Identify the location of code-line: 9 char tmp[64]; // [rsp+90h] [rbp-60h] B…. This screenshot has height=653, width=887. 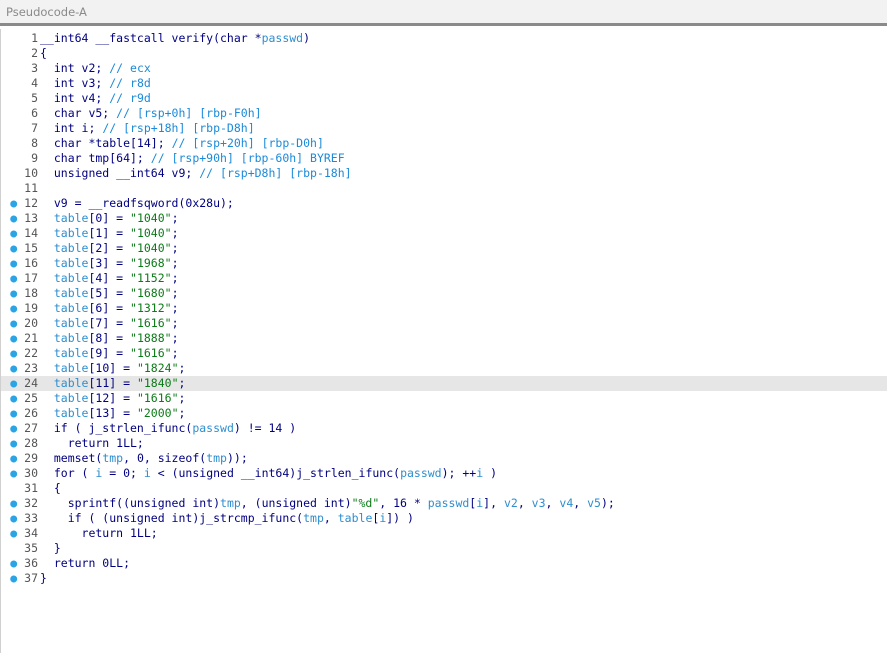
(444, 158).